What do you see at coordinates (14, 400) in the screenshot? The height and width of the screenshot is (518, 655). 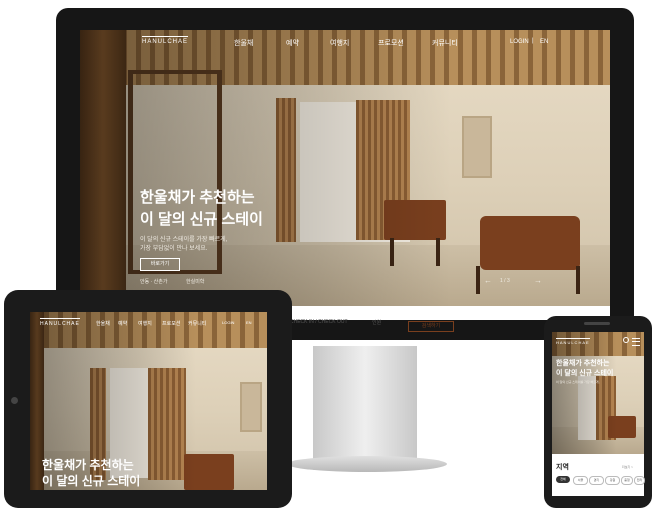 I see `tablet-camera-icon` at bounding box center [14, 400].